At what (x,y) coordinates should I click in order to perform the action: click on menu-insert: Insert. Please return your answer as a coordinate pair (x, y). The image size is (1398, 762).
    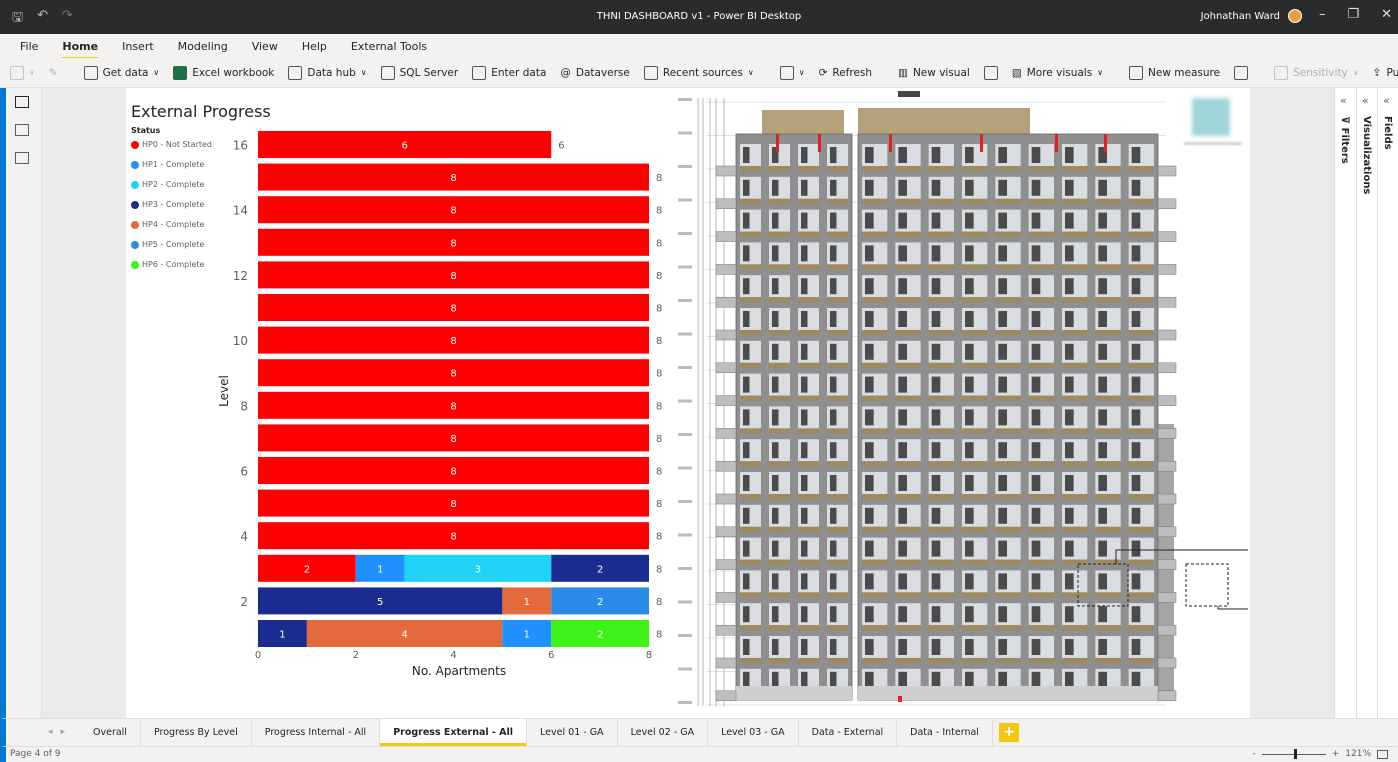
    Looking at the image, I should click on (138, 46).